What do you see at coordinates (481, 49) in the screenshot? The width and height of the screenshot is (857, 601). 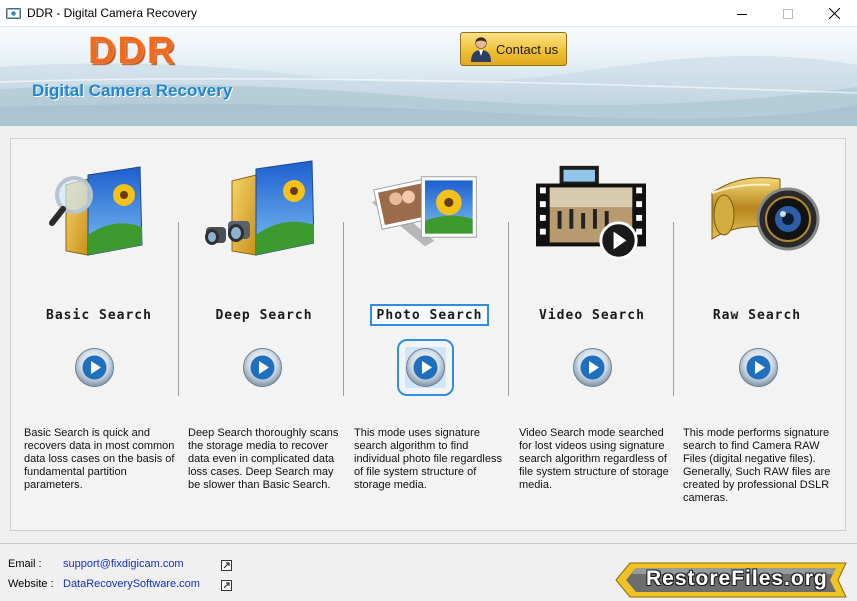 I see `person-icon` at bounding box center [481, 49].